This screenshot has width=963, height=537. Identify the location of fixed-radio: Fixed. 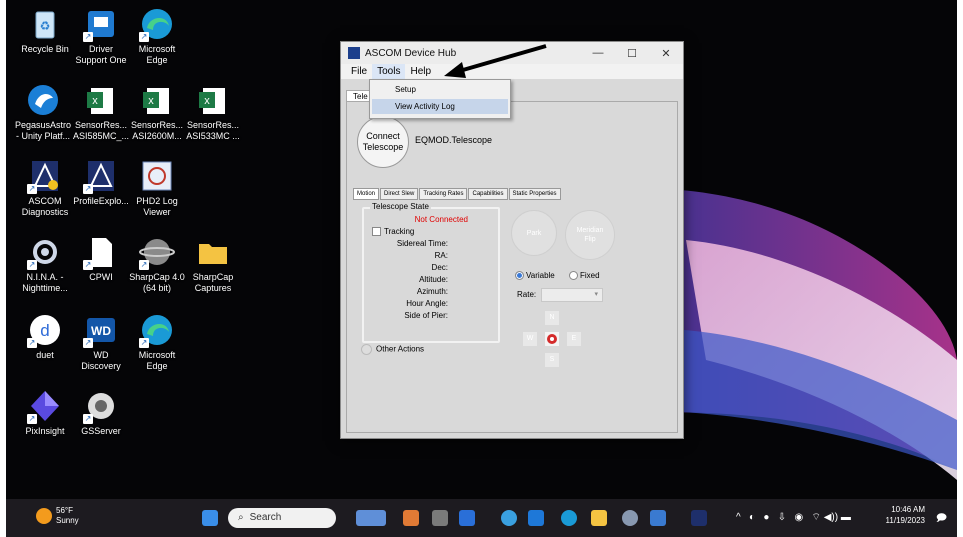
(584, 276).